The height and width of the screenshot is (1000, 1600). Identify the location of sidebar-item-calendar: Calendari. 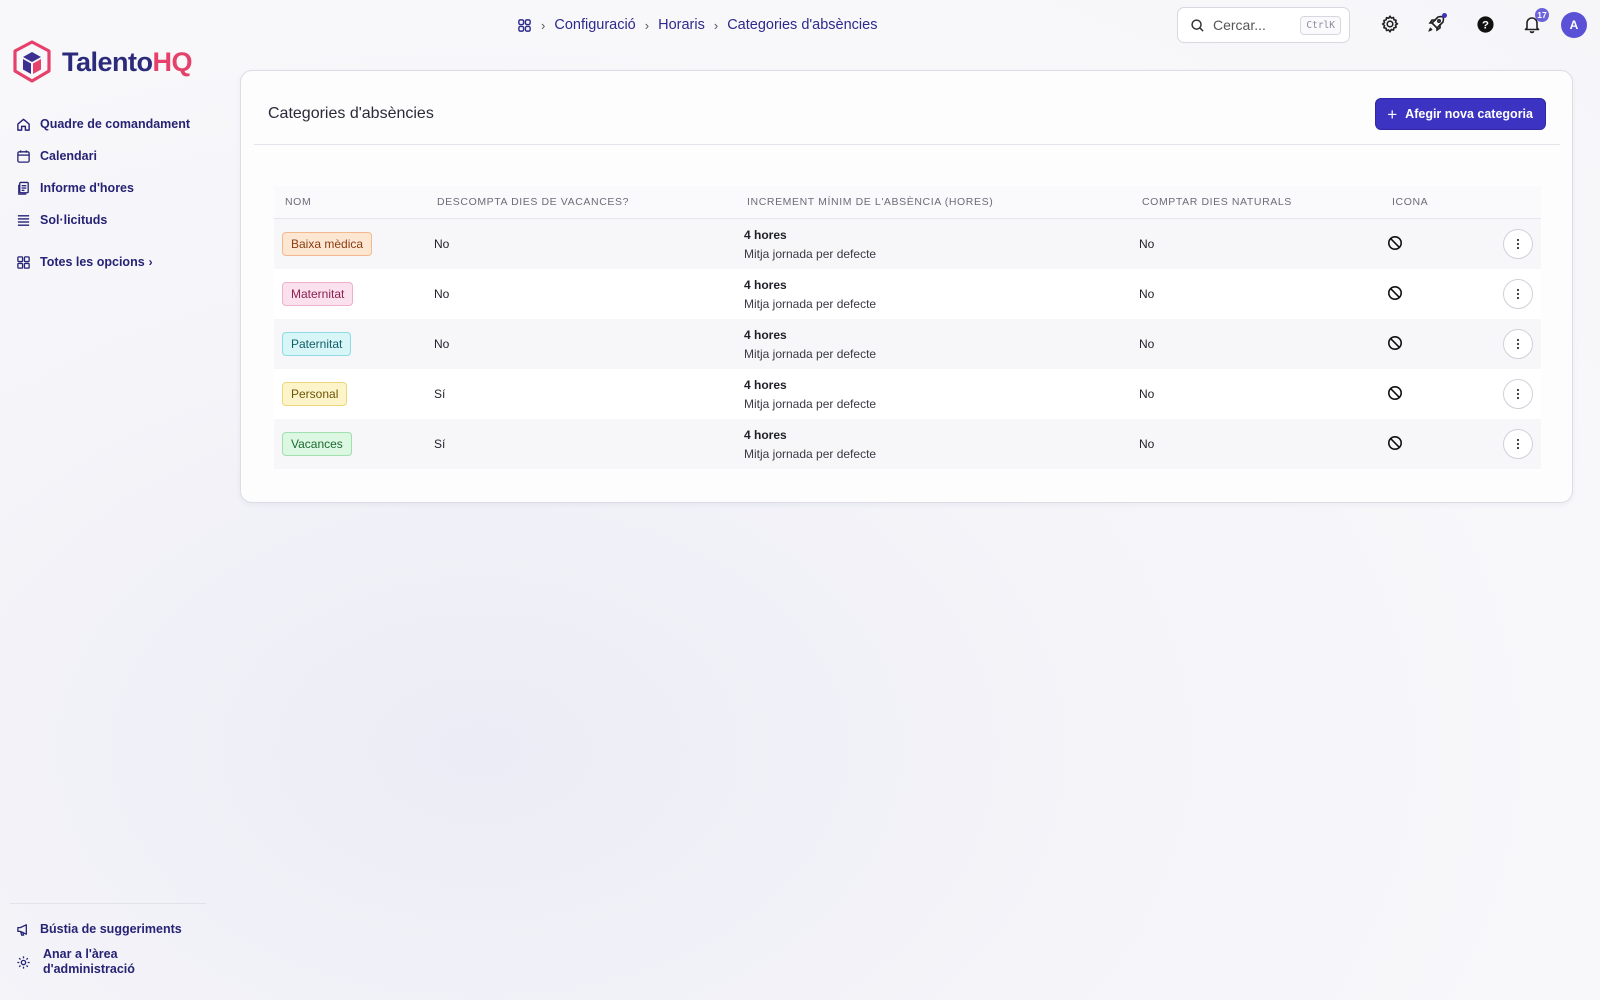
(102, 156).